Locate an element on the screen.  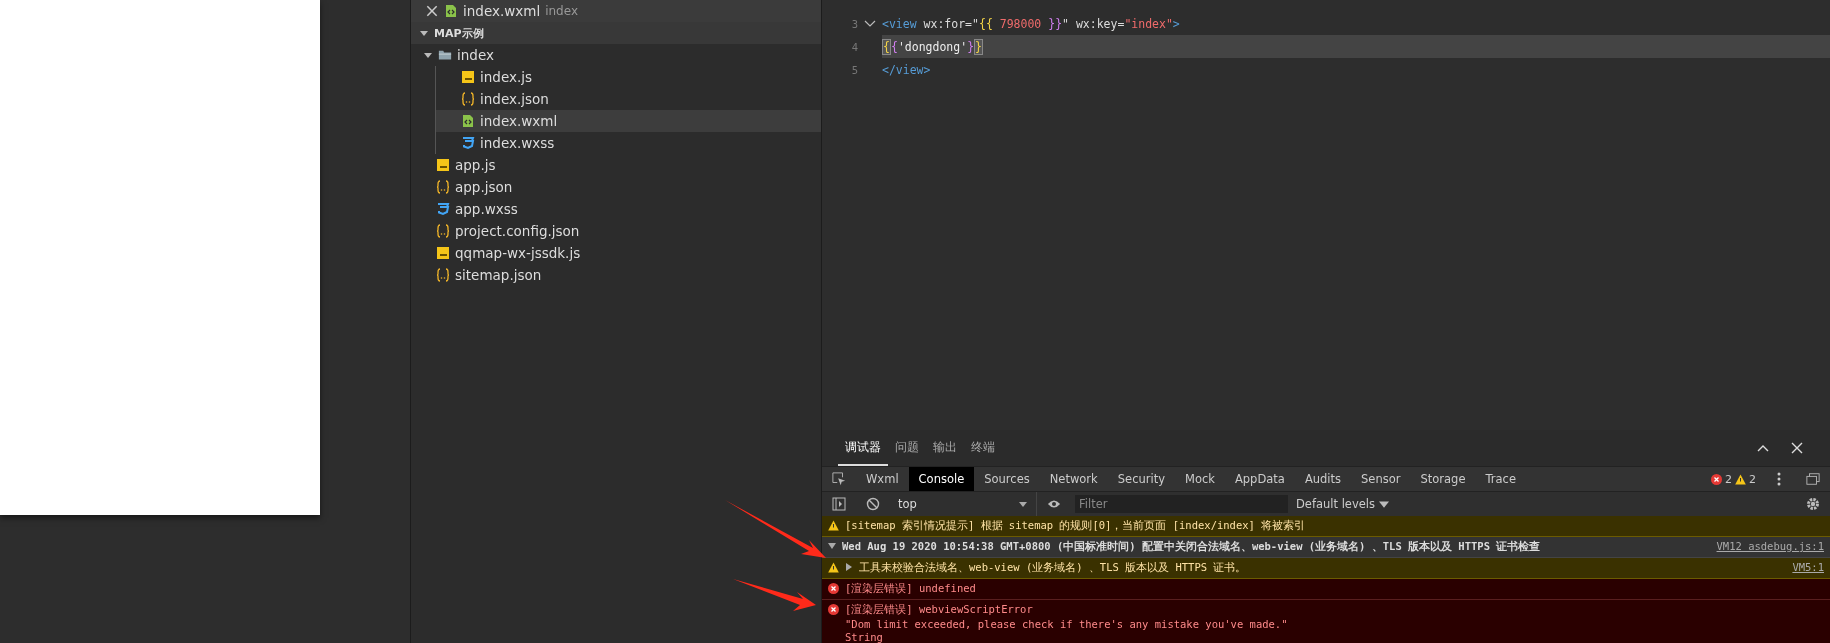
devtools-tab: Sources is located at coordinates (1007, 479).